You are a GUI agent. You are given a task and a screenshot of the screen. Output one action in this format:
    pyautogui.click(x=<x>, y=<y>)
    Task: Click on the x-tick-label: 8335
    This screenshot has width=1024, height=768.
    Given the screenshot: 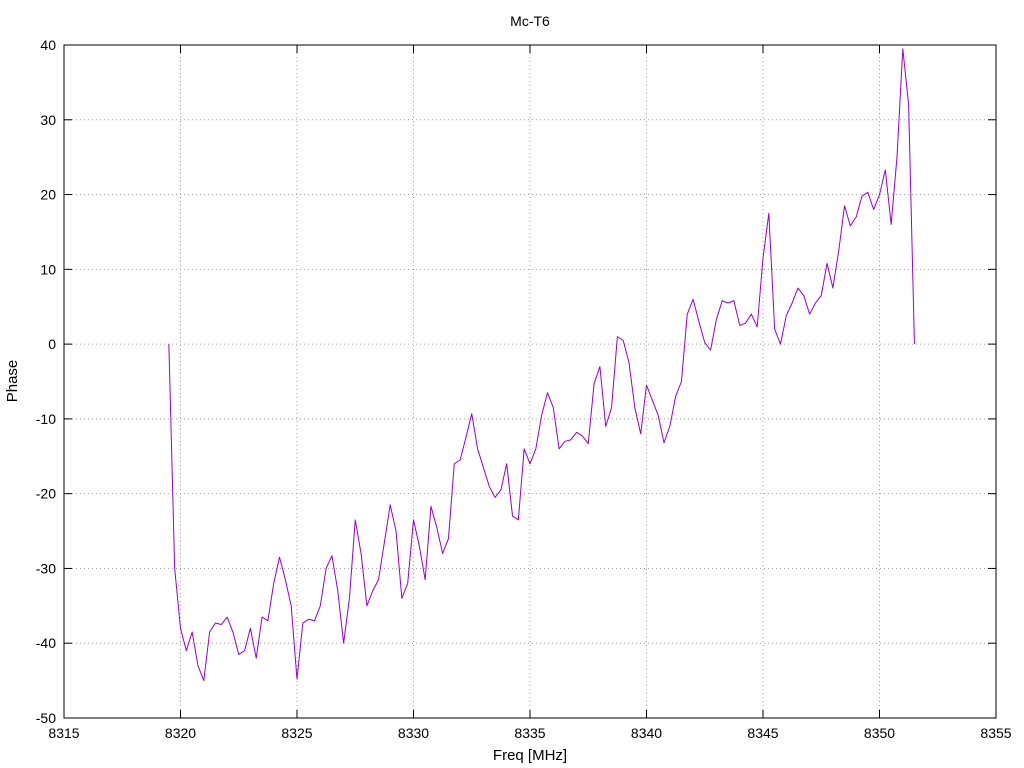 What is the action you would take?
    pyautogui.click(x=529, y=733)
    